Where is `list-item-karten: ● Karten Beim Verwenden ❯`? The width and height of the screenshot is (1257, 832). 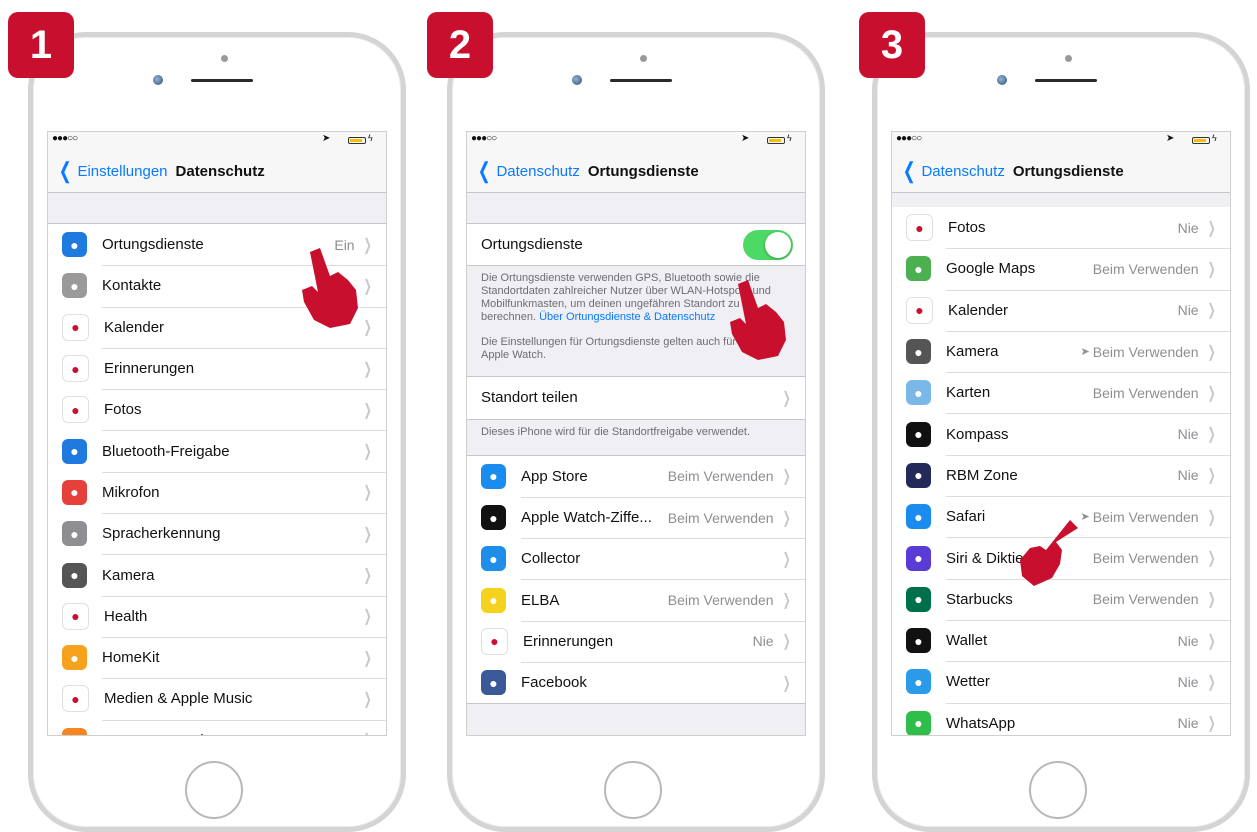 list-item-karten: ● Karten Beim Verwenden ❯ is located at coordinates (1061, 392).